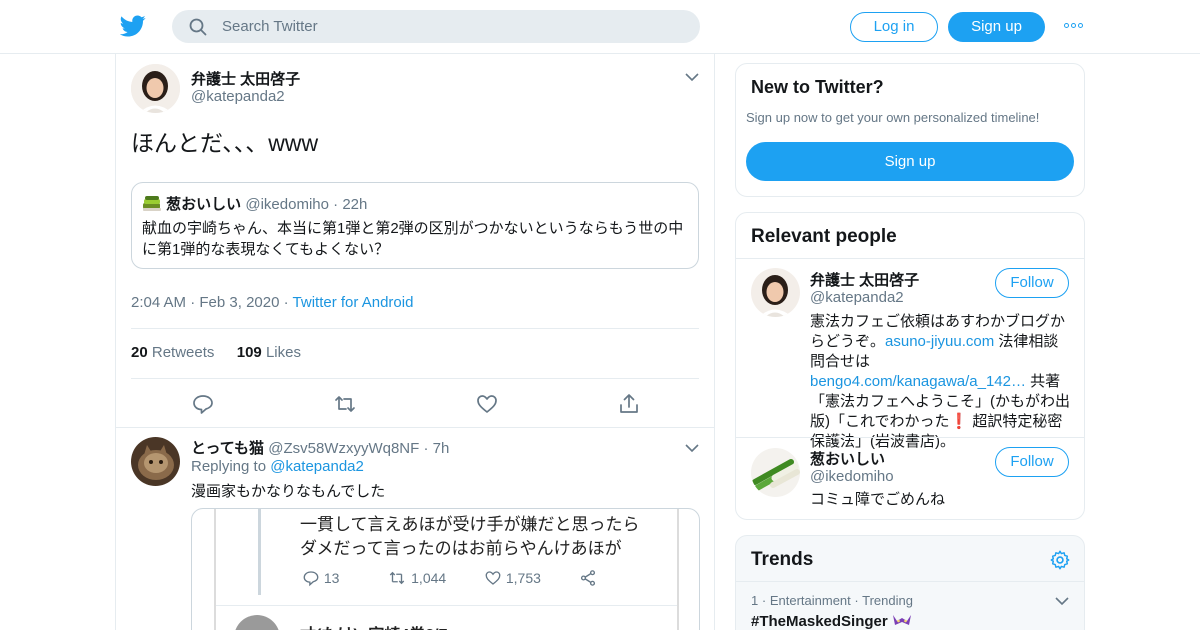 This screenshot has height=630, width=1200. Describe the element at coordinates (461, 548) in the screenshot. I see `media-text-line-2: ダメだって言ったのはお前らやんけあほが` at that location.